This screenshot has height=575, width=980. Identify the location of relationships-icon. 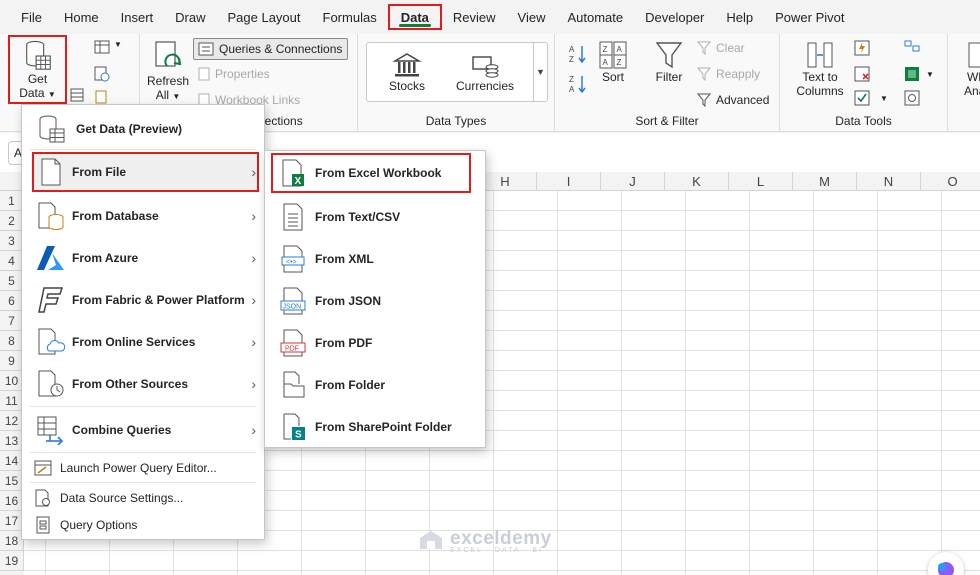
(912, 74).